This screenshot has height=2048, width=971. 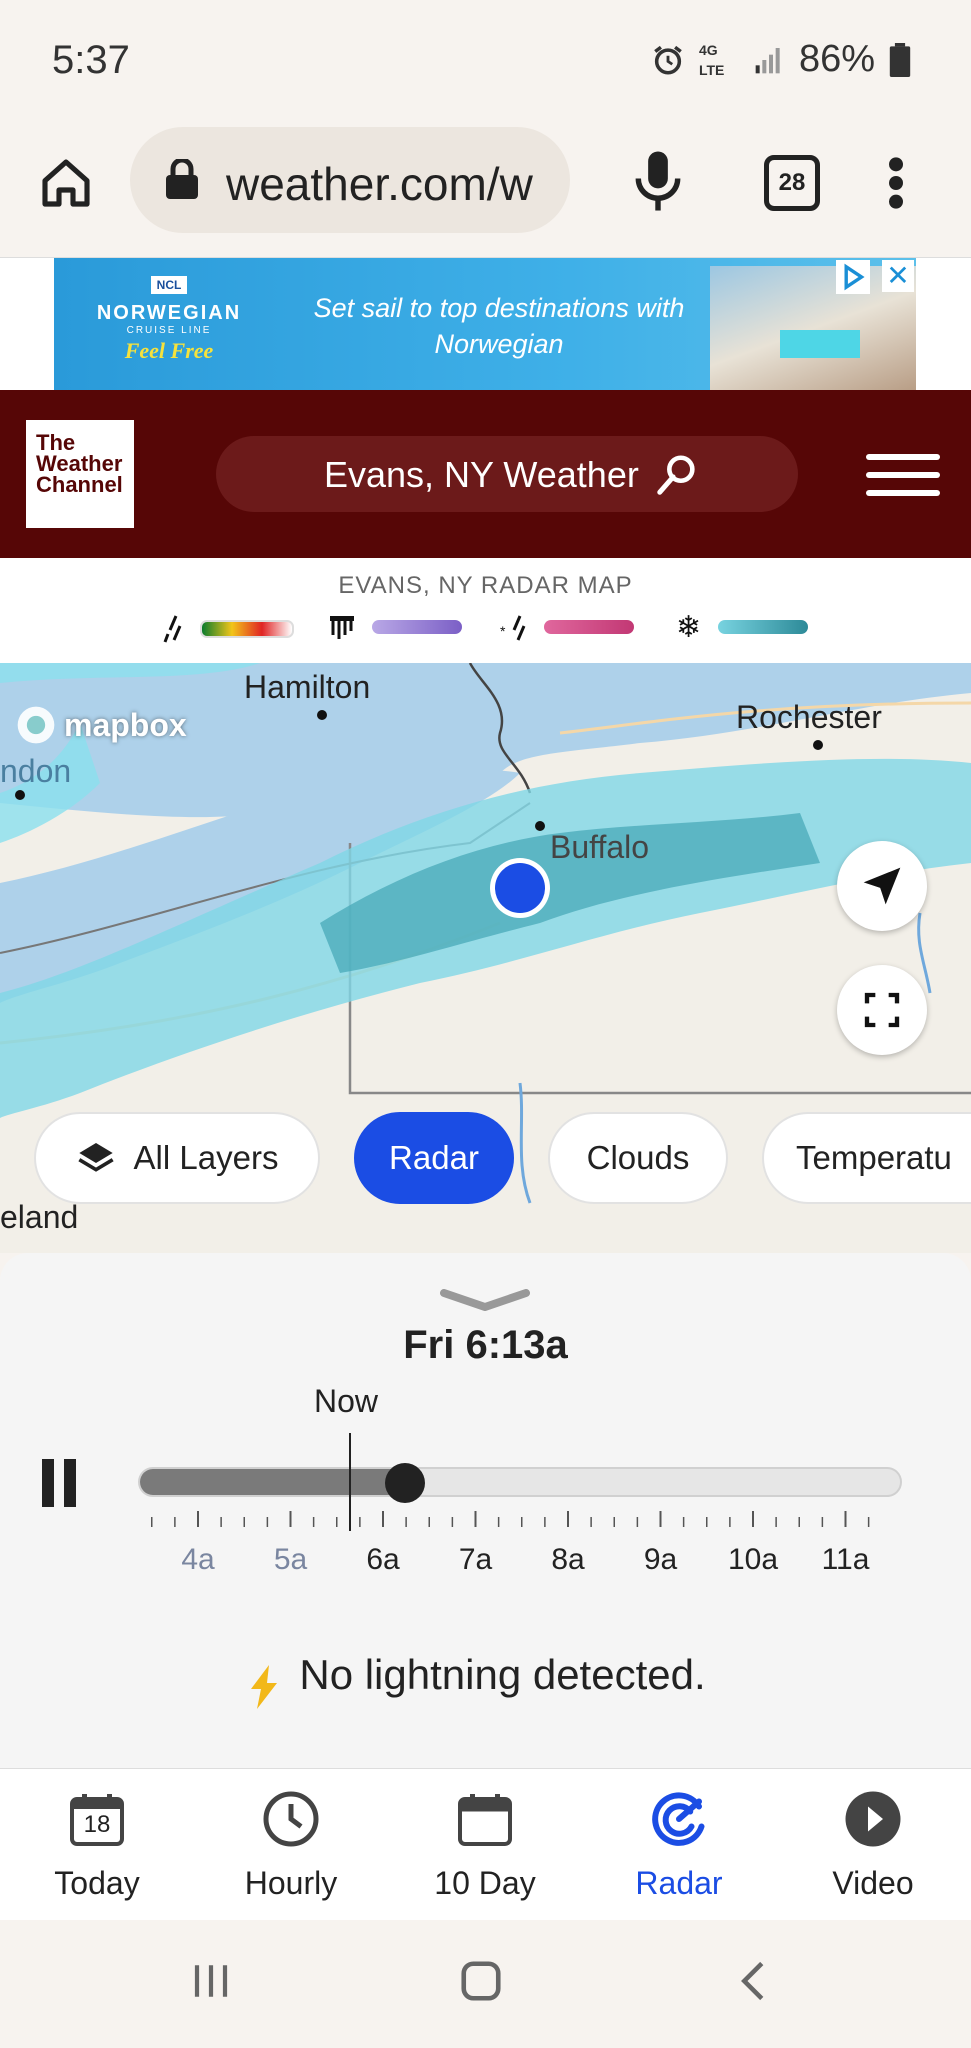 I want to click on location-search: Evans, NY Weather, so click(x=507, y=474).